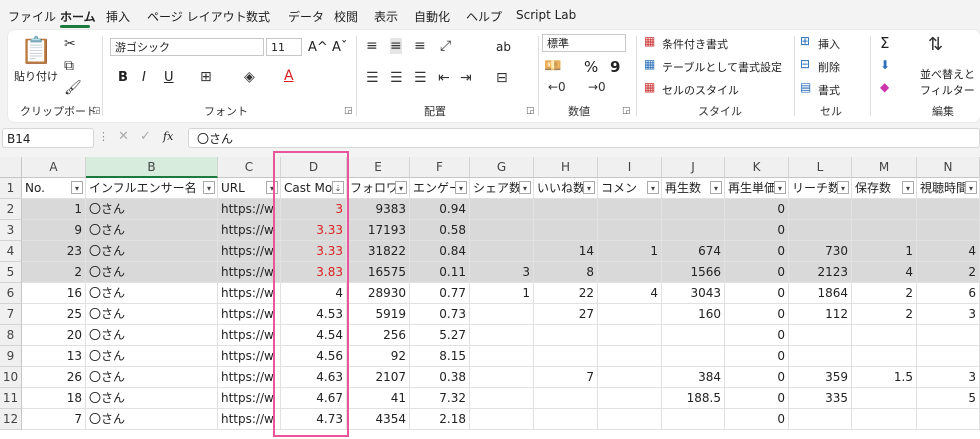 This screenshot has width=980, height=439. Describe the element at coordinates (630, 293) in the screenshot. I see `table-cell: 4` at that location.